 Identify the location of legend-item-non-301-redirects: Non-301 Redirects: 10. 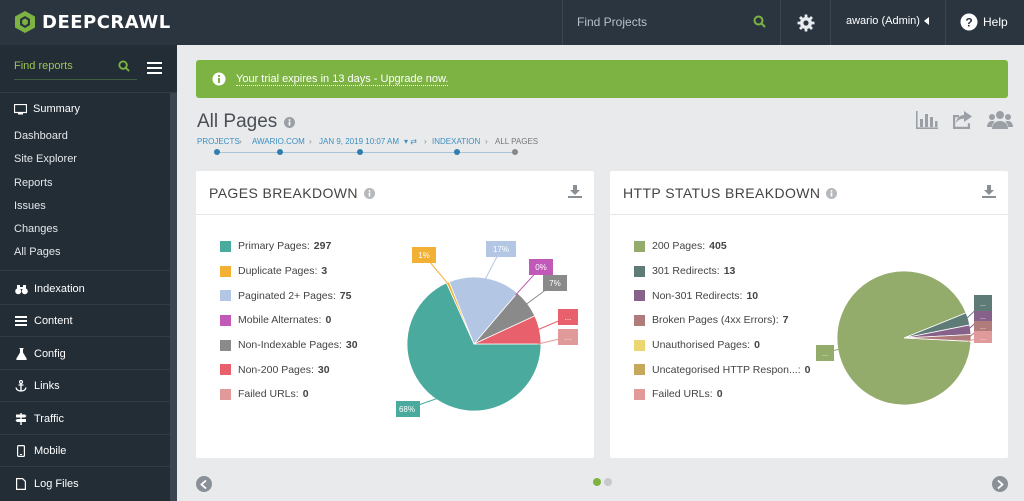
(722, 295).